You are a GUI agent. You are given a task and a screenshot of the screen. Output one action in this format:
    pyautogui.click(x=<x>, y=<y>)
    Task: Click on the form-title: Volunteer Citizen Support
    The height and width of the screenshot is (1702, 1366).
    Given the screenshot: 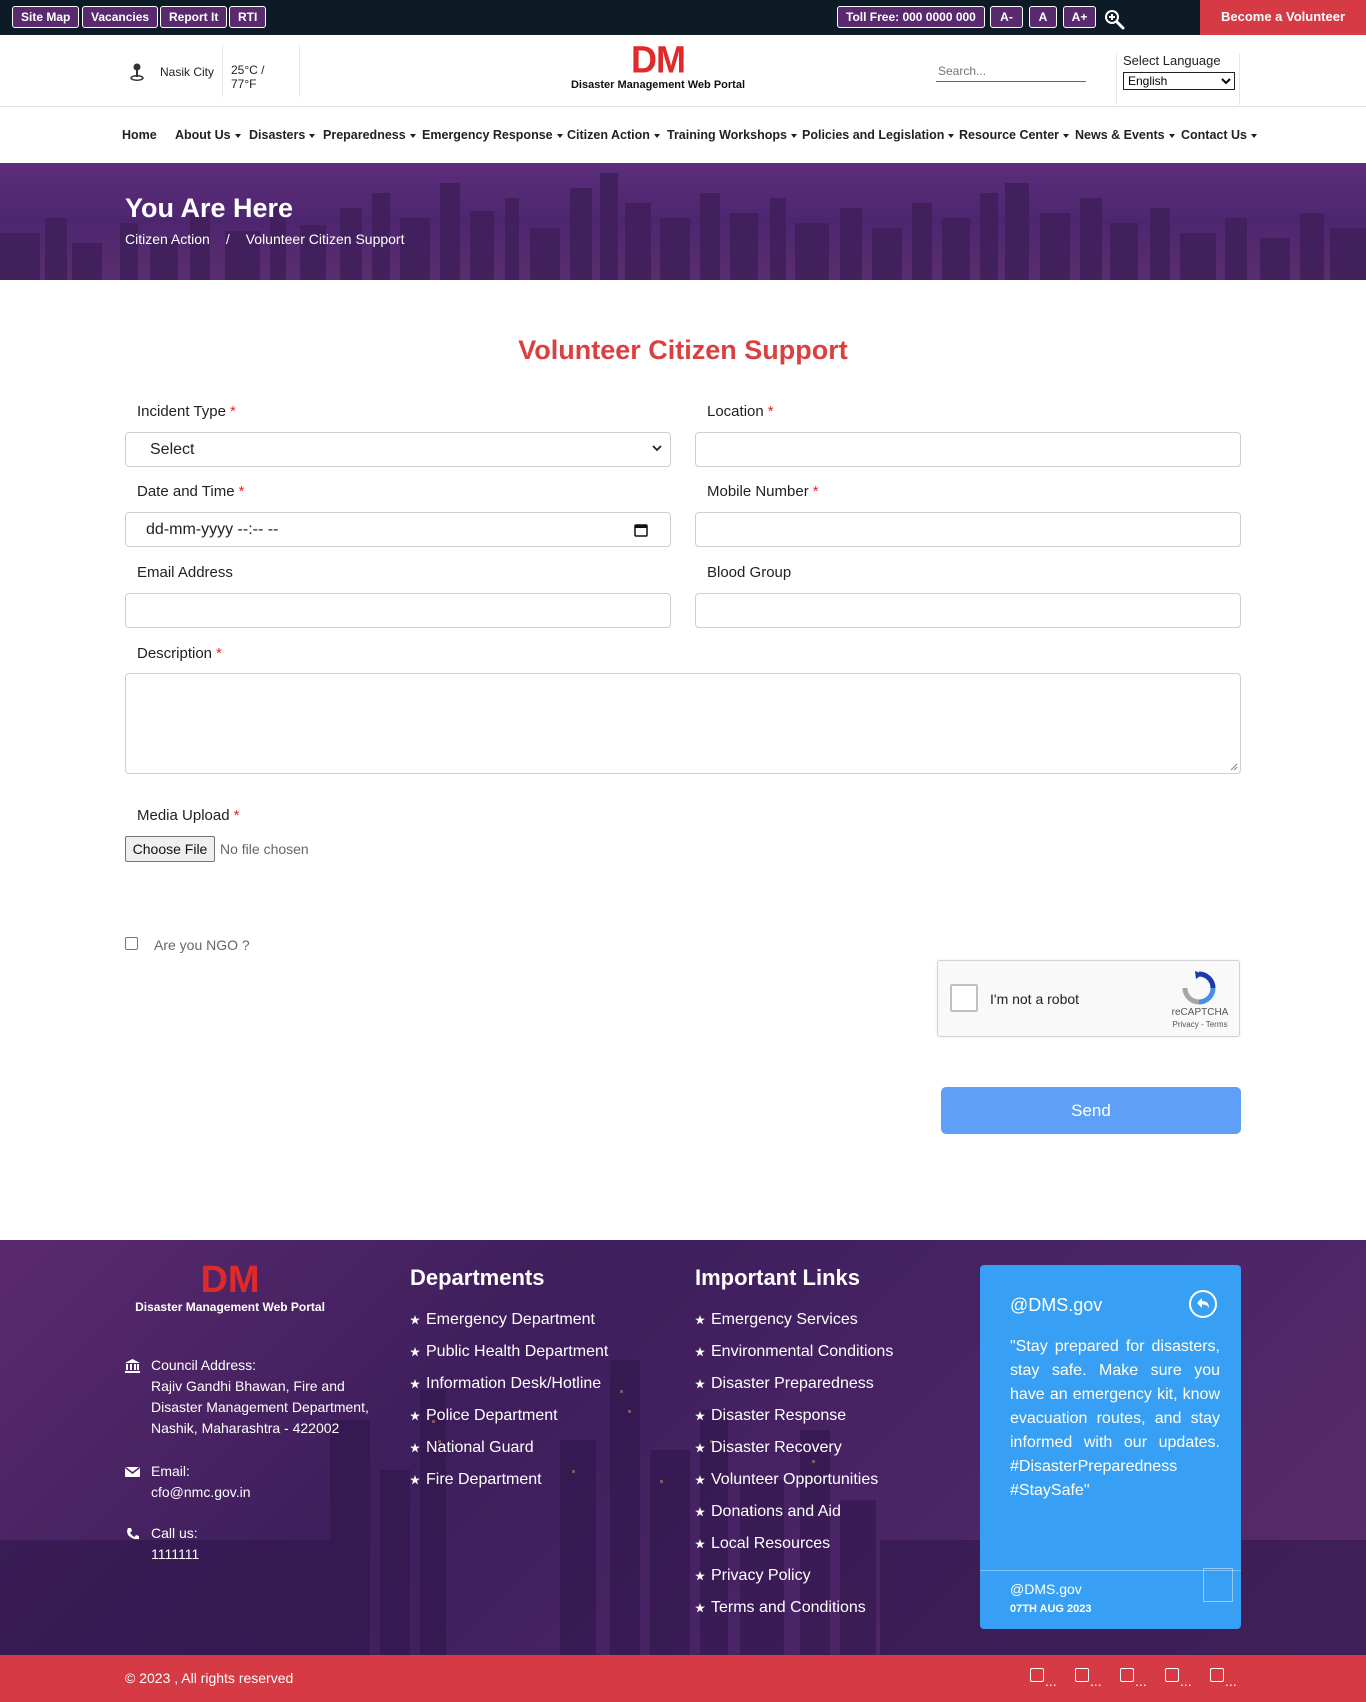 What is the action you would take?
    pyautogui.click(x=683, y=350)
    